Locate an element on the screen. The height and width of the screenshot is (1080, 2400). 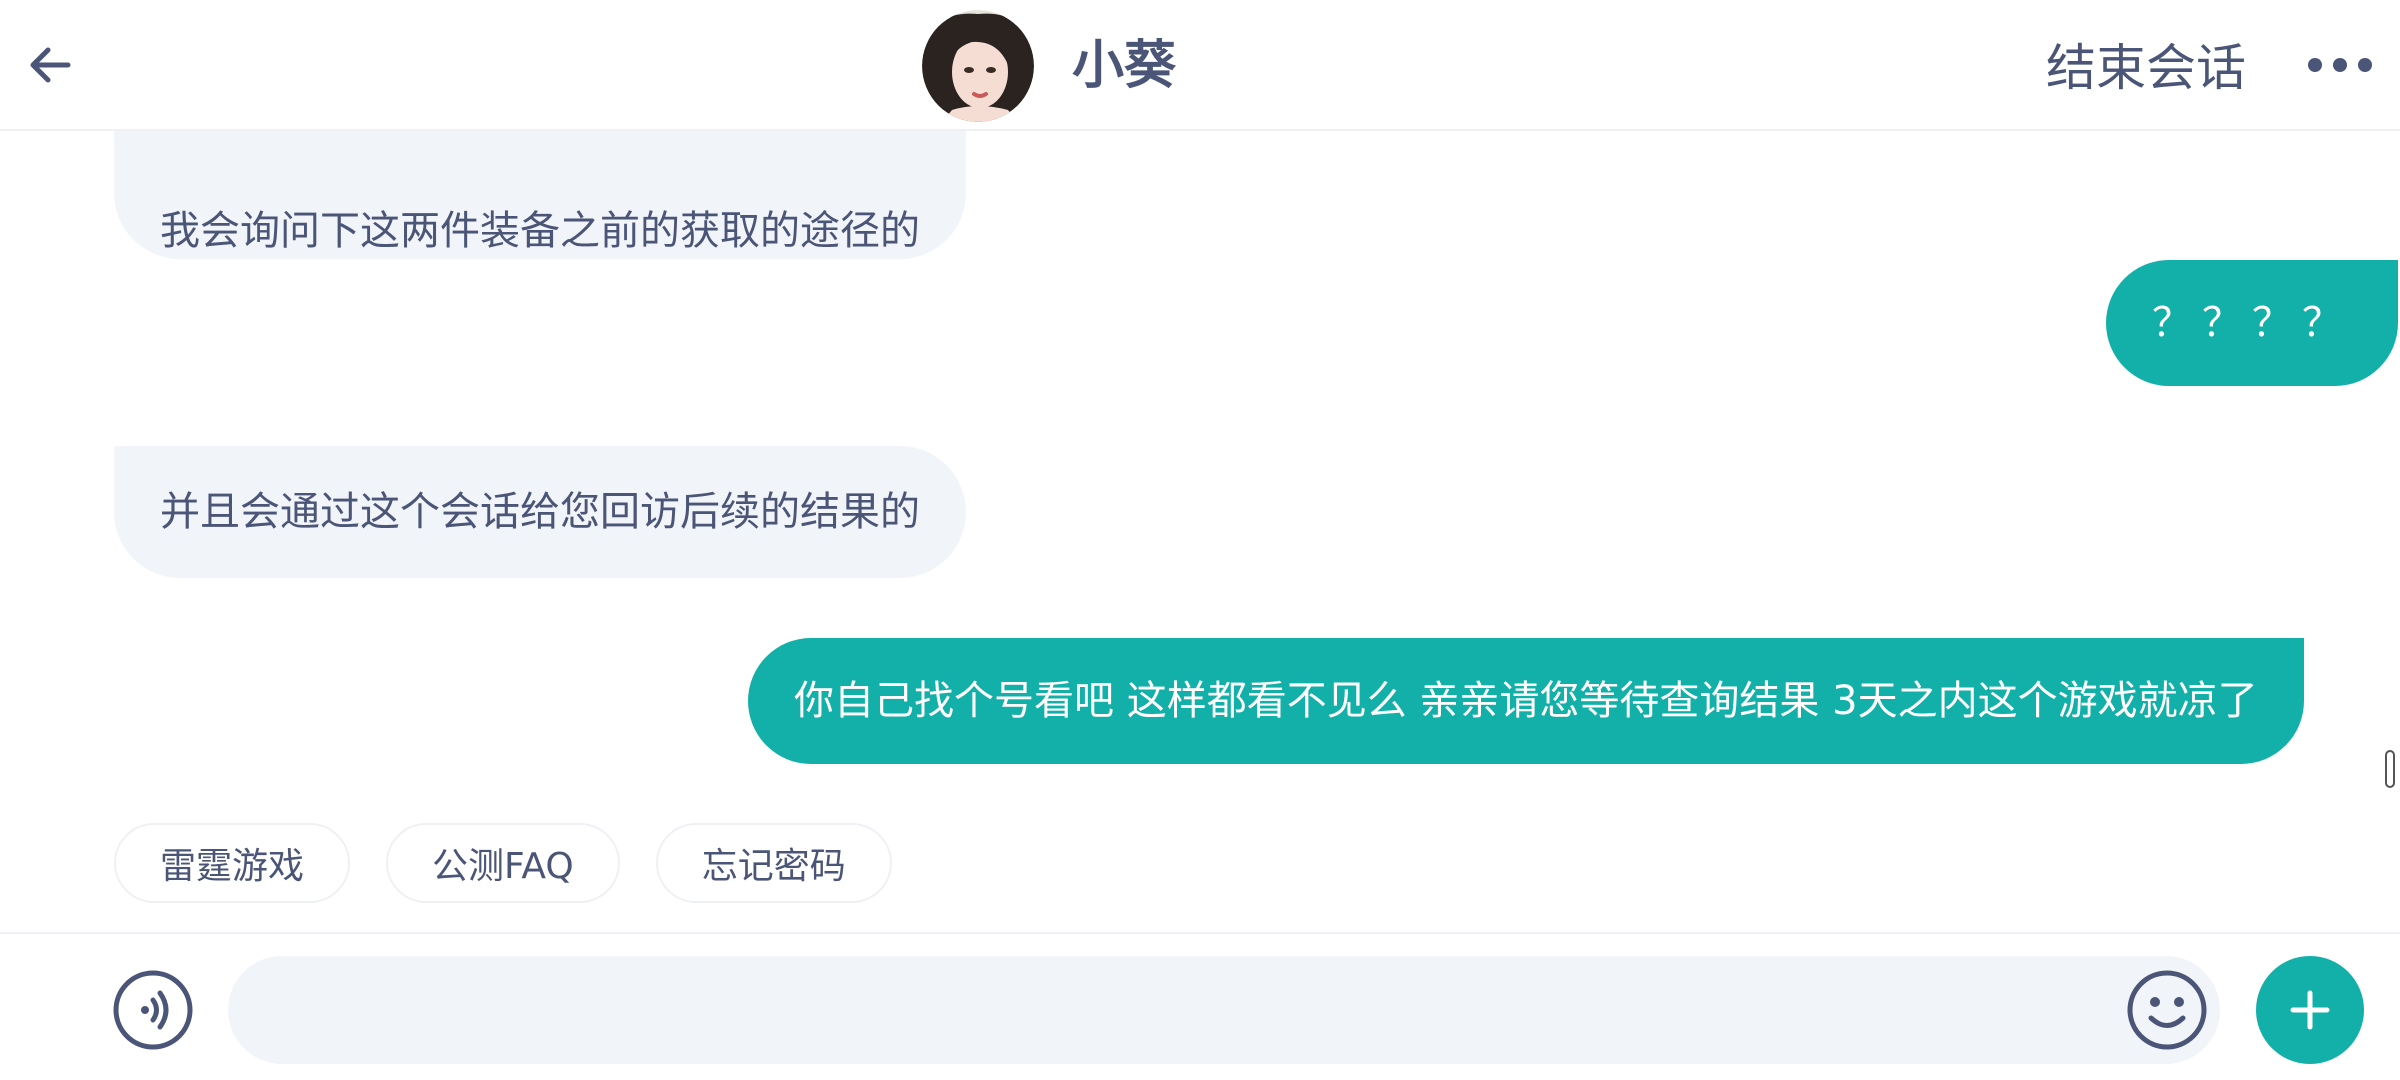
quick-reply-bar: 雷霆游戏 公测FAQ 忘记密码 is located at coordinates (503, 863).